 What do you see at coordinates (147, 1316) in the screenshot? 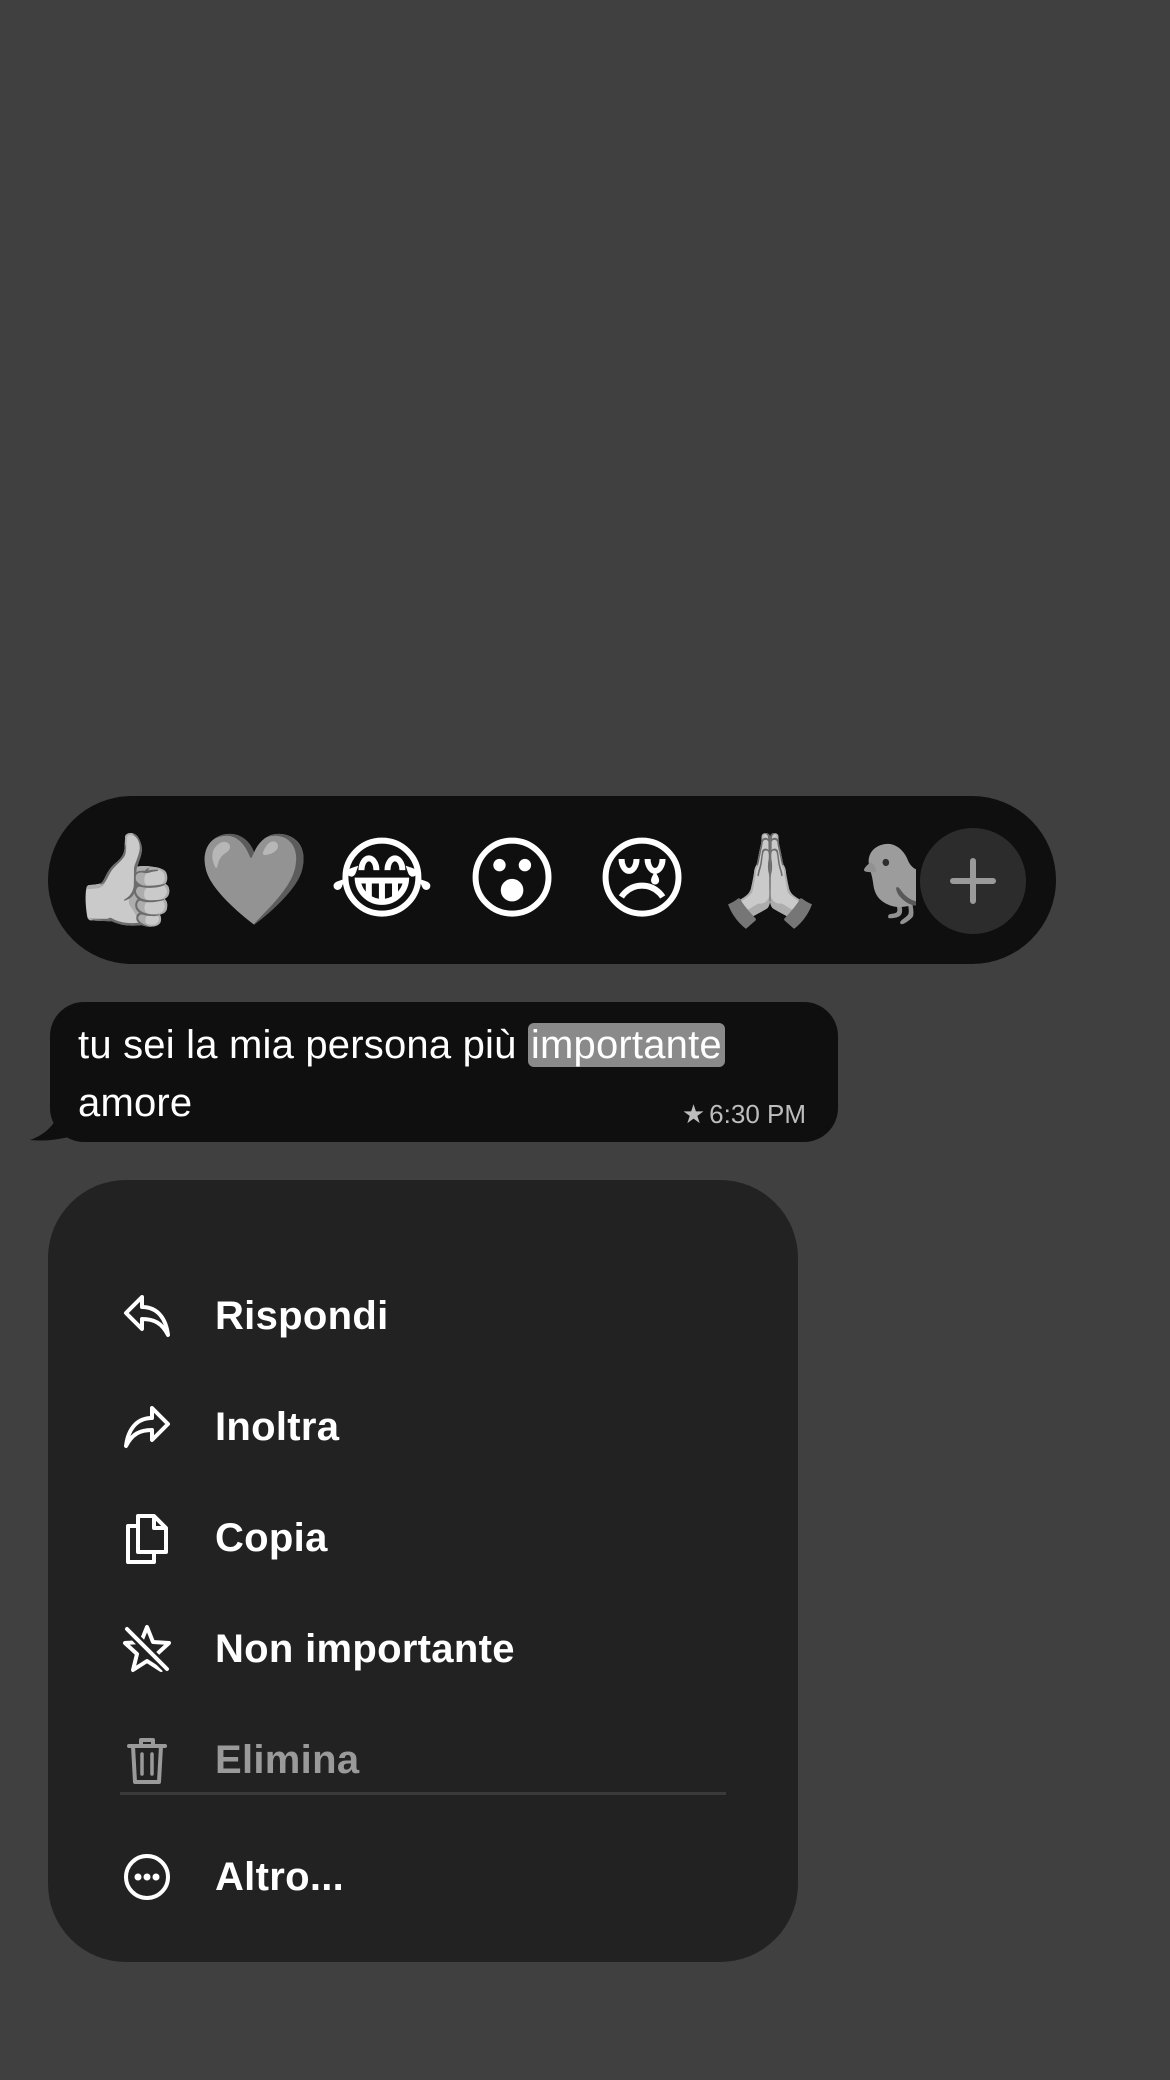
I see `reply-icon` at bounding box center [147, 1316].